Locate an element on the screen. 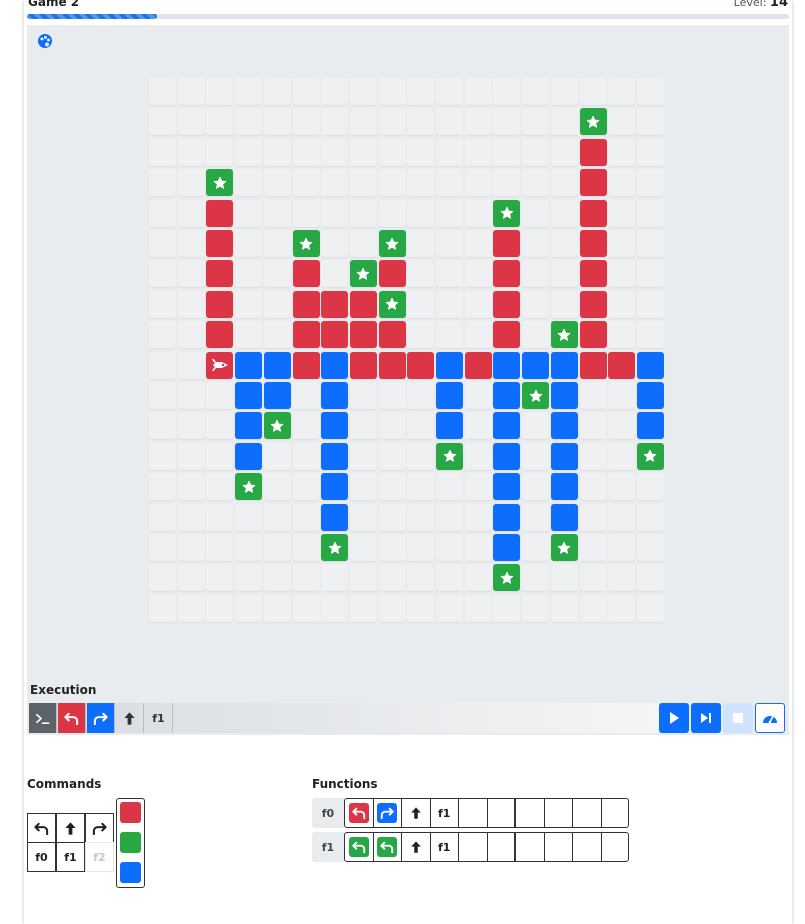  speed-button is located at coordinates (770, 718).